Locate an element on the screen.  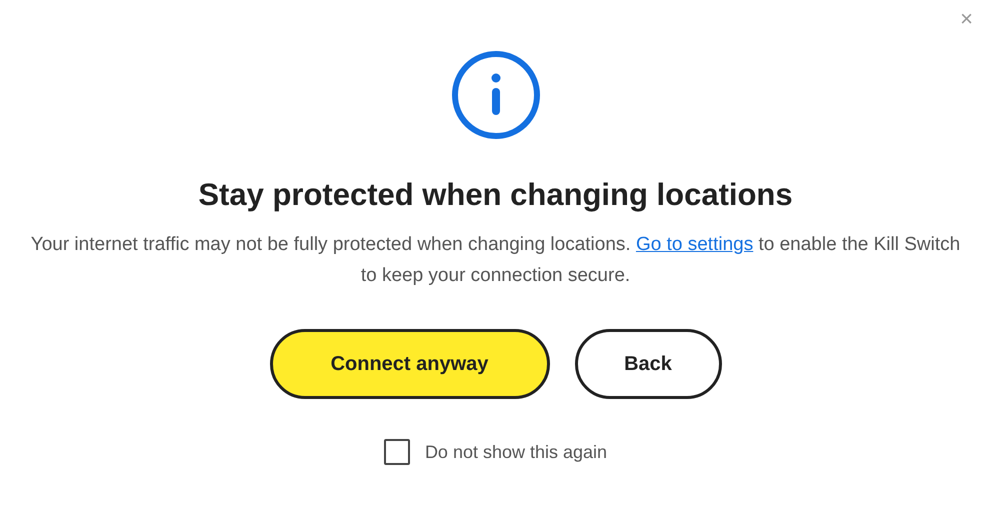
dialog-title: Stay protected when changing locations is located at coordinates (495, 195).